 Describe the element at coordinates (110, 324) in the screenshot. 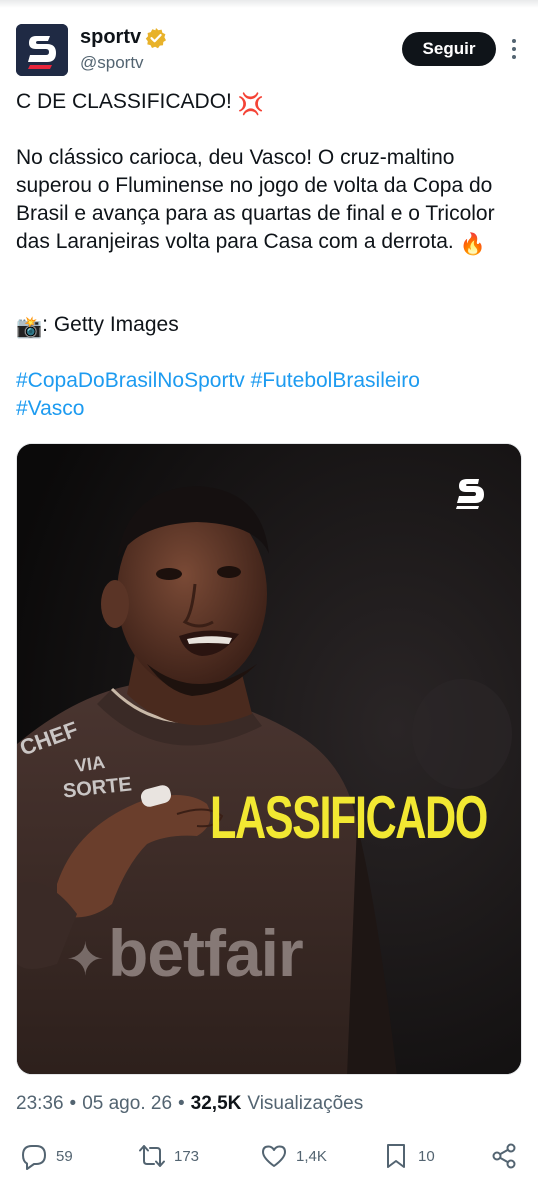

I see `photo-credit-text: : Getty Images` at that location.